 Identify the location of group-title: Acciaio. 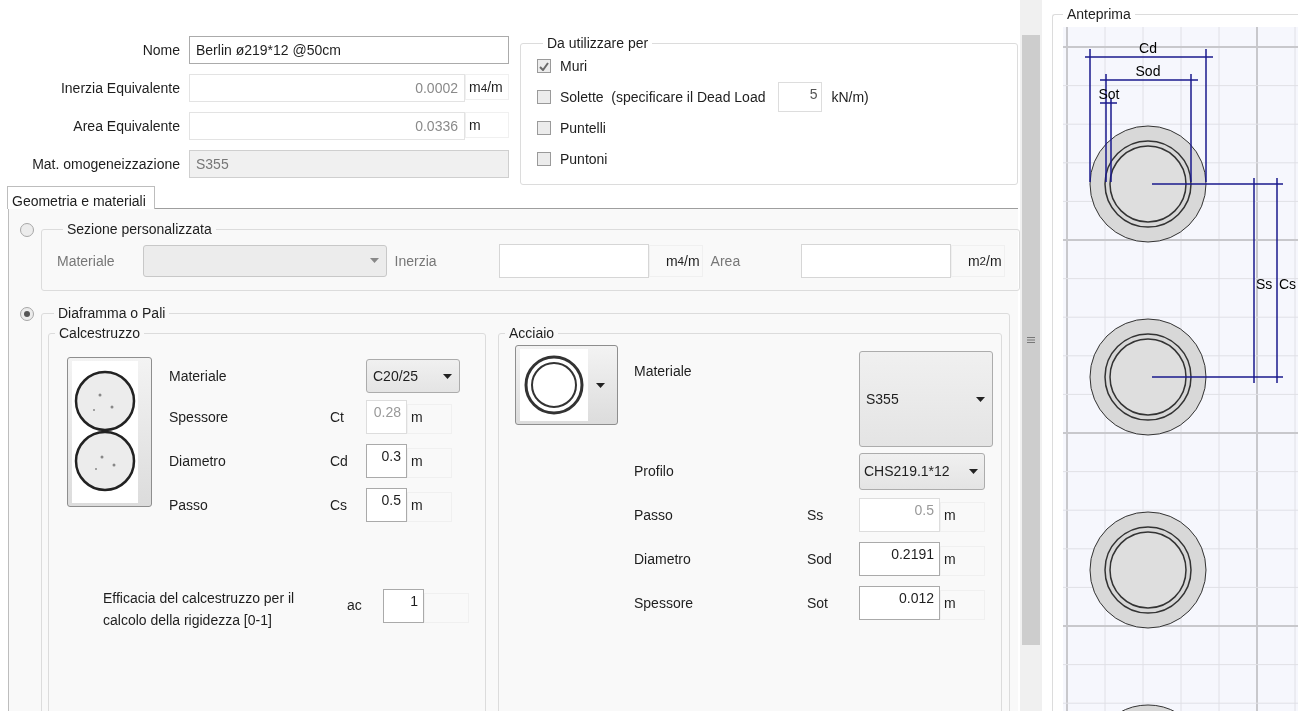
(532, 333).